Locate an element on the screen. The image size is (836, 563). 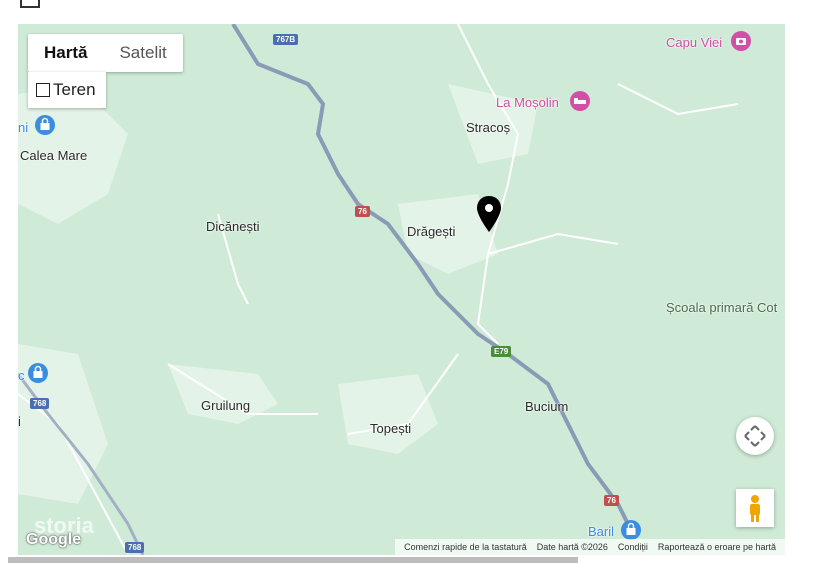
scrollbar is located at coordinates (293, 560).